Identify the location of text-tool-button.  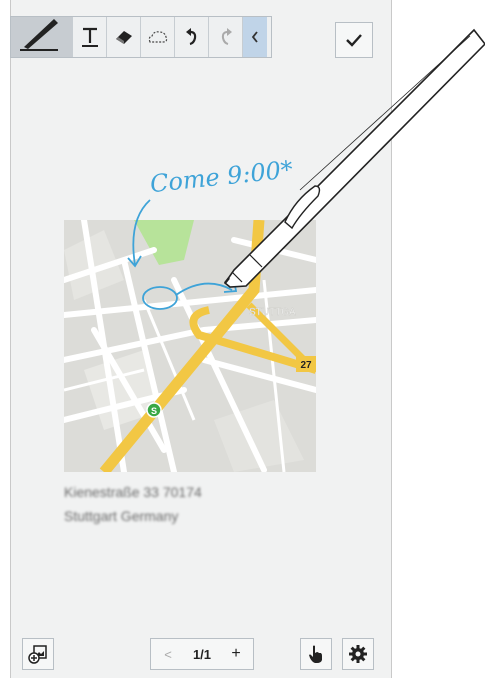
(90, 37).